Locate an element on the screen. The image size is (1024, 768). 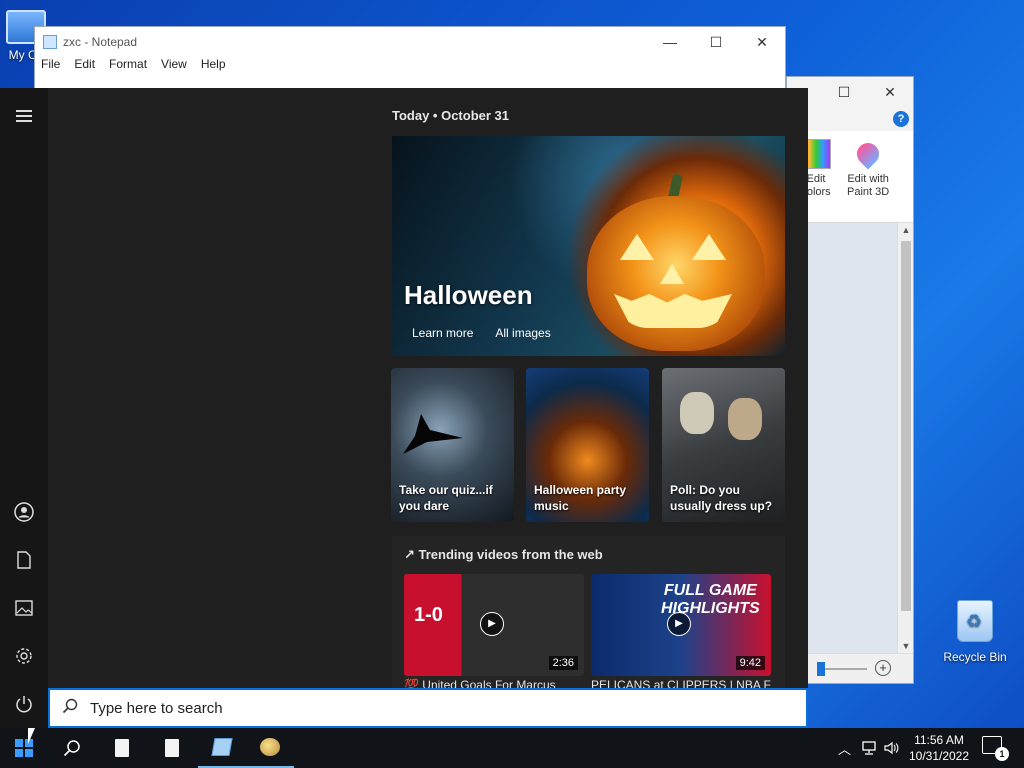
pictures-icon is located at coordinates (24, 608).